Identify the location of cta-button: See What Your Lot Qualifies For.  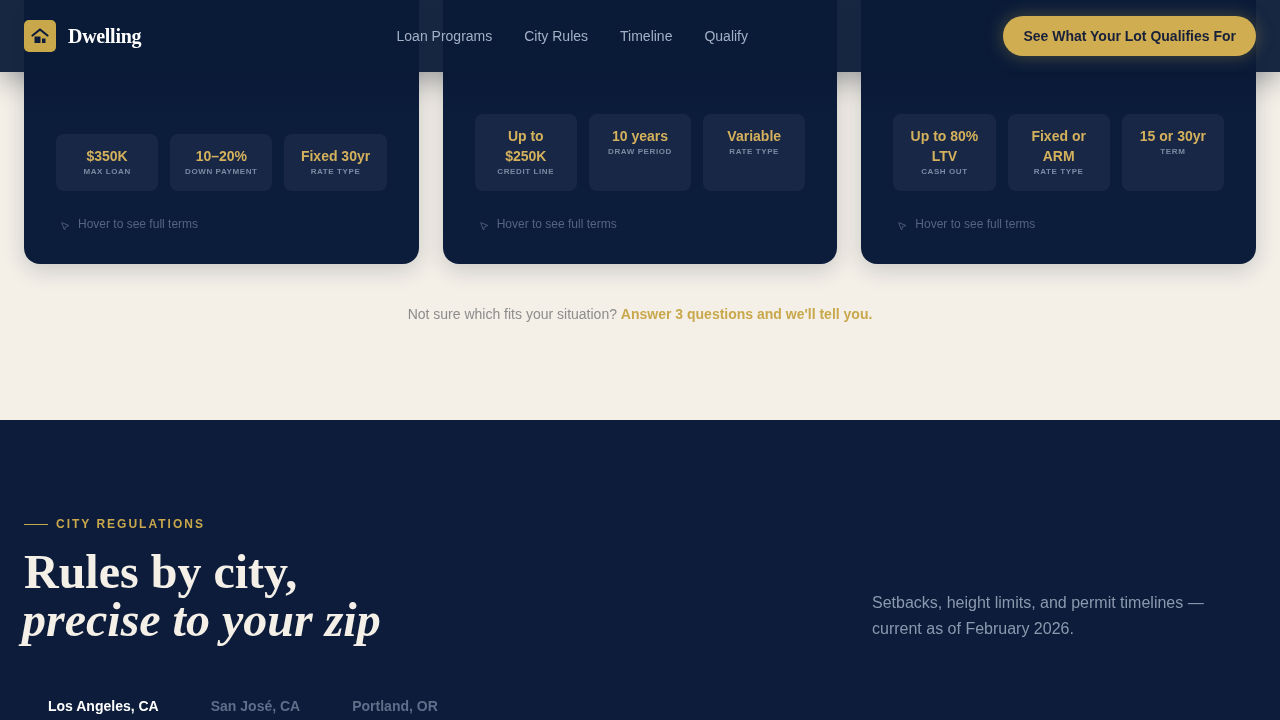
(1129, 36).